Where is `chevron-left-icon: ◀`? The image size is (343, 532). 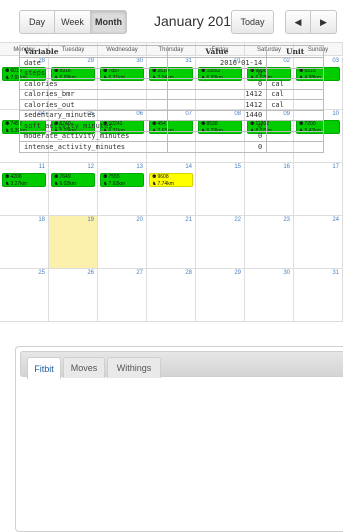
chevron-left-icon: ◀ is located at coordinates (298, 21).